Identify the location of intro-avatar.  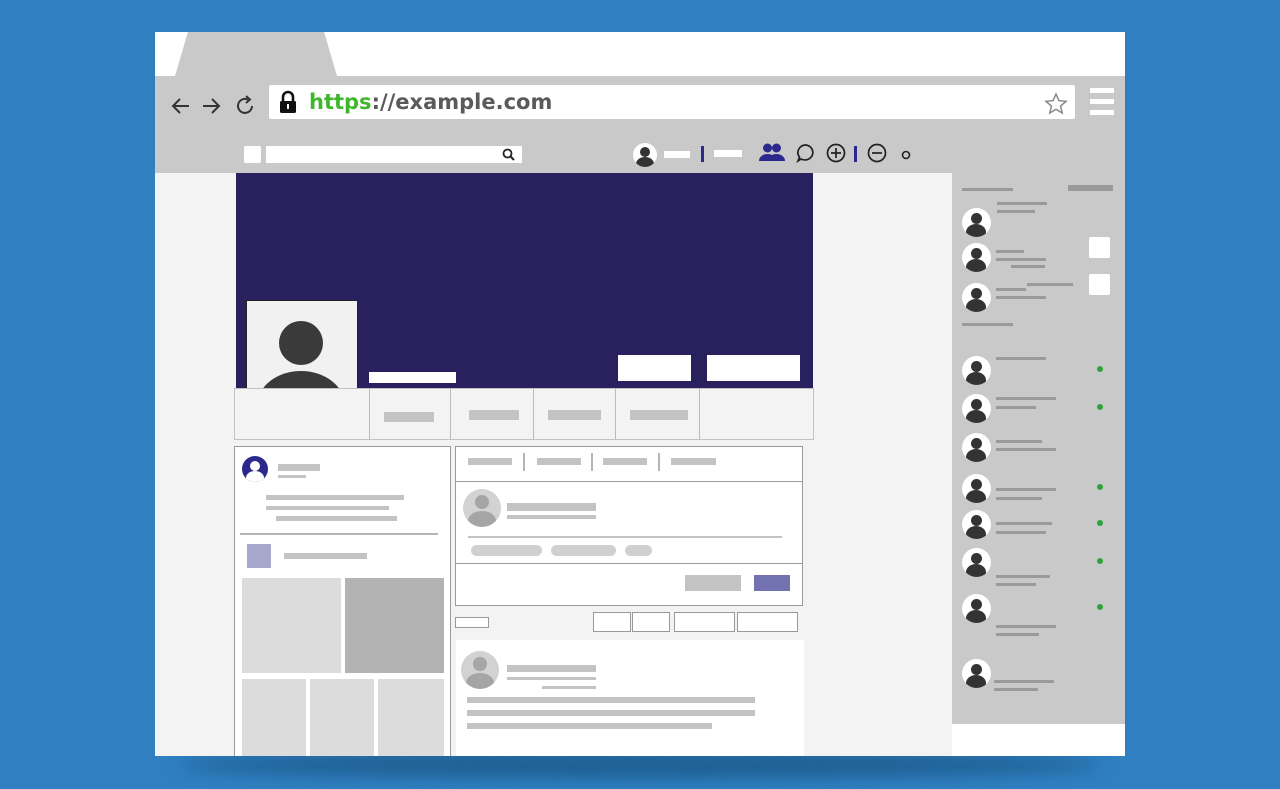
(255, 469).